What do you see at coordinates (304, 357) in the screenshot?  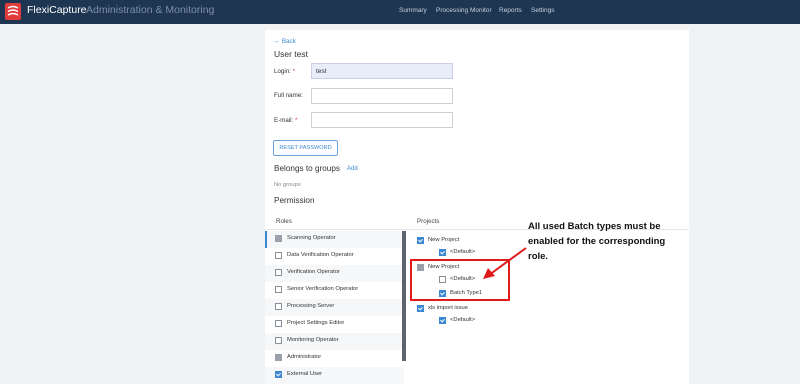 I see `role-label: Administrator` at bounding box center [304, 357].